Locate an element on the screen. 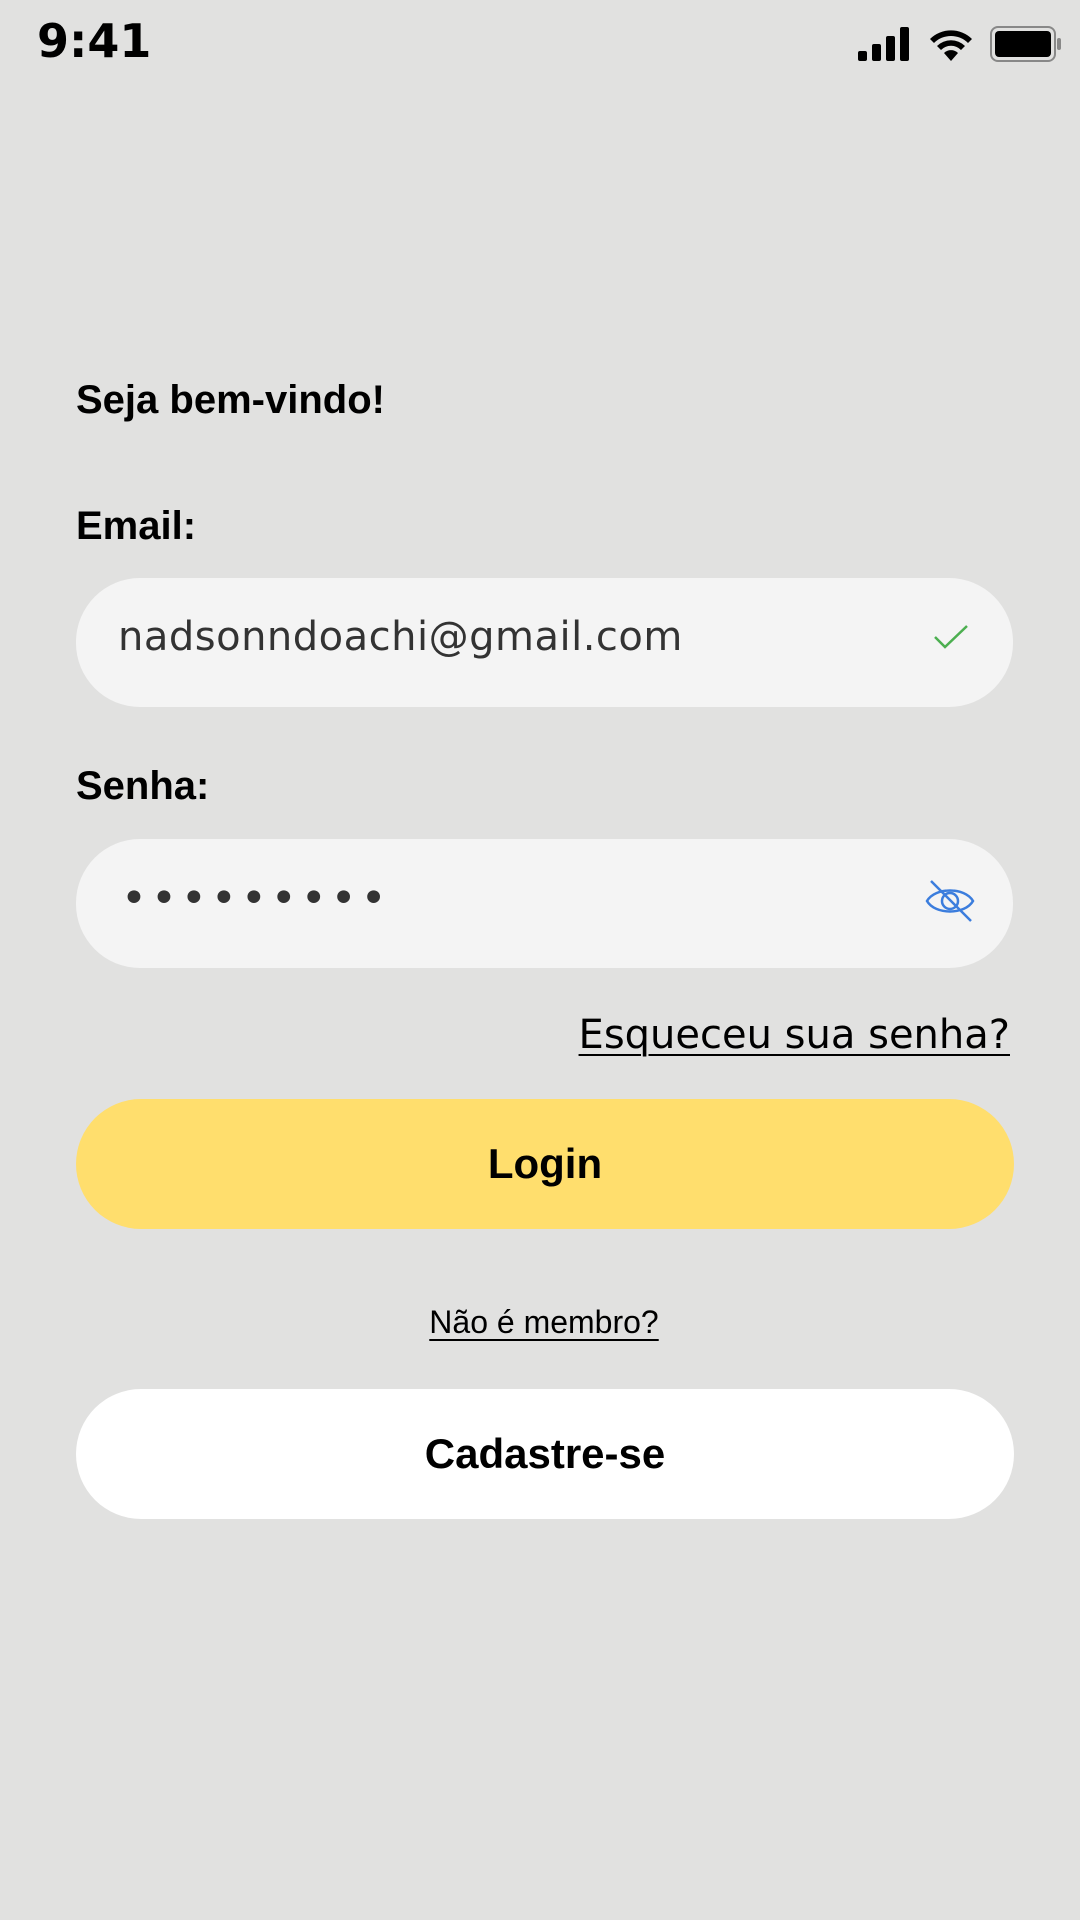 This screenshot has height=1920, width=1080. status-bar: 9:41 is located at coordinates (540, 45).